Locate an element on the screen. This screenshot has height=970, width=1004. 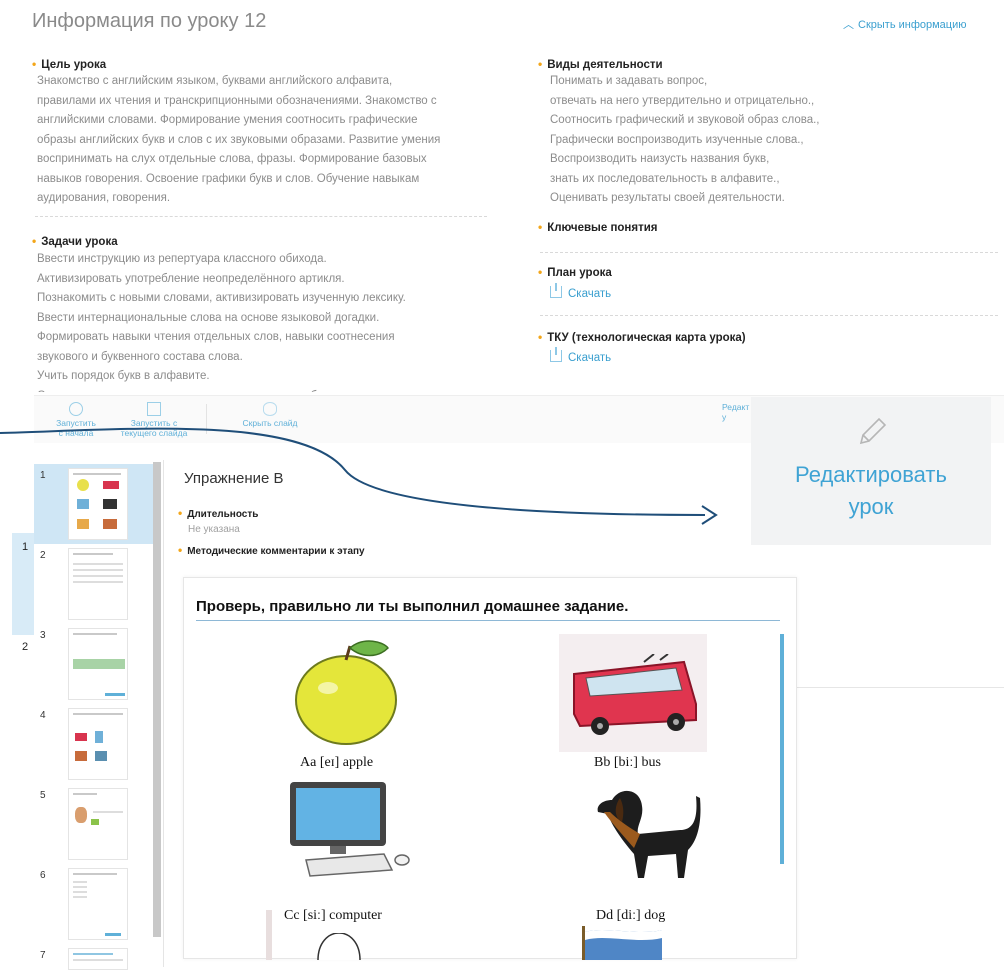
goal-heading: • Цель урока is located at coordinates (69, 64).